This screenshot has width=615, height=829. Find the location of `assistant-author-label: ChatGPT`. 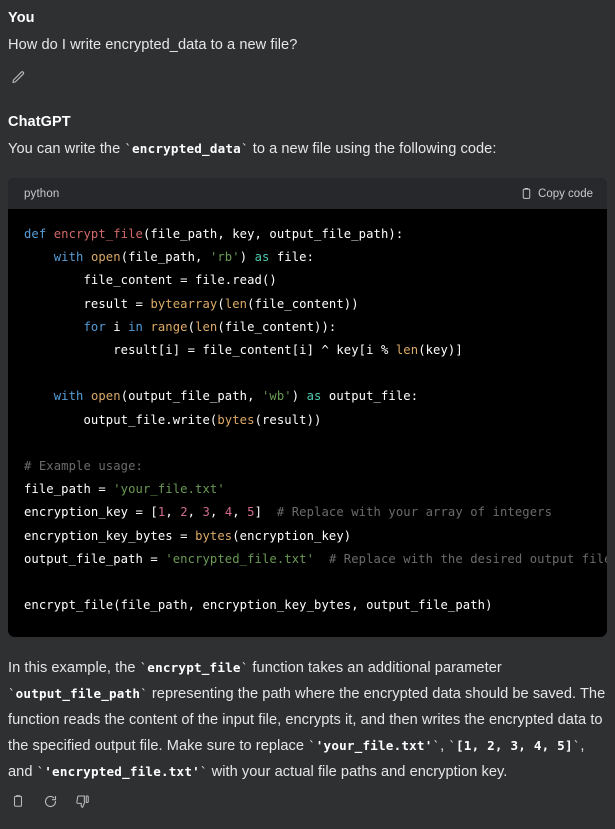

assistant-author-label: ChatGPT is located at coordinates (39, 122).